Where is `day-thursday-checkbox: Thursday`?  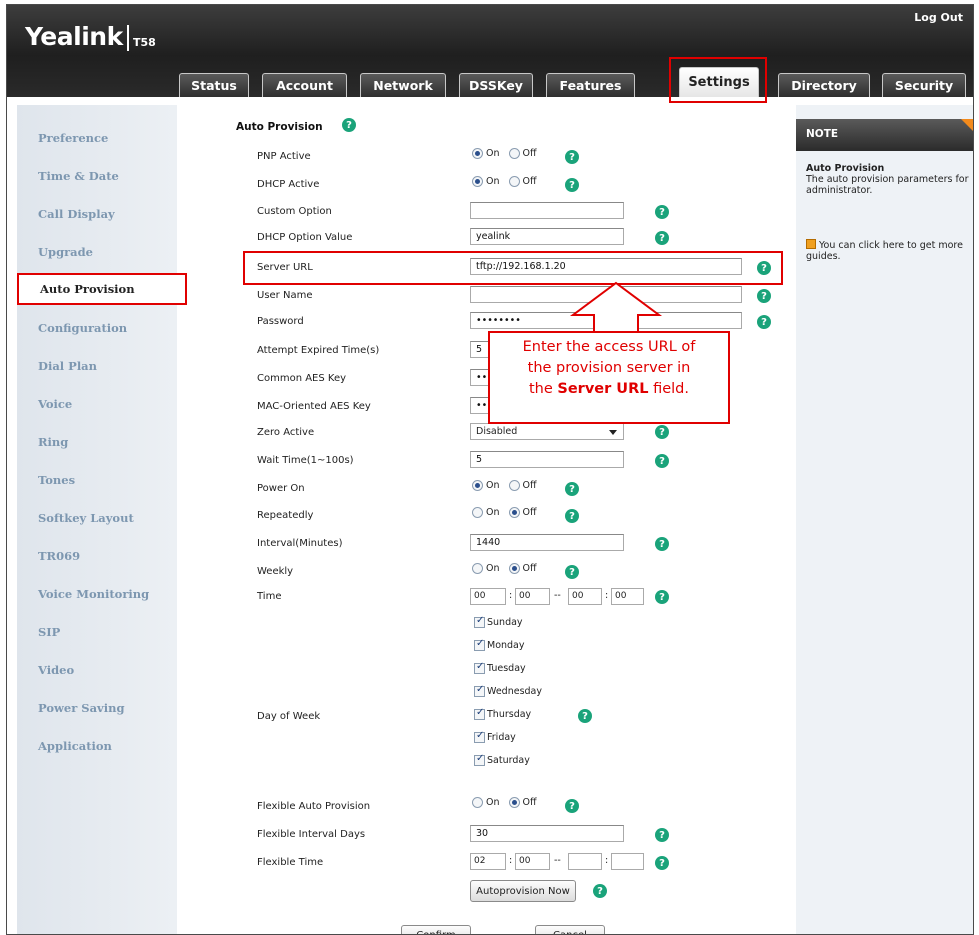 day-thursday-checkbox: Thursday is located at coordinates (502, 713).